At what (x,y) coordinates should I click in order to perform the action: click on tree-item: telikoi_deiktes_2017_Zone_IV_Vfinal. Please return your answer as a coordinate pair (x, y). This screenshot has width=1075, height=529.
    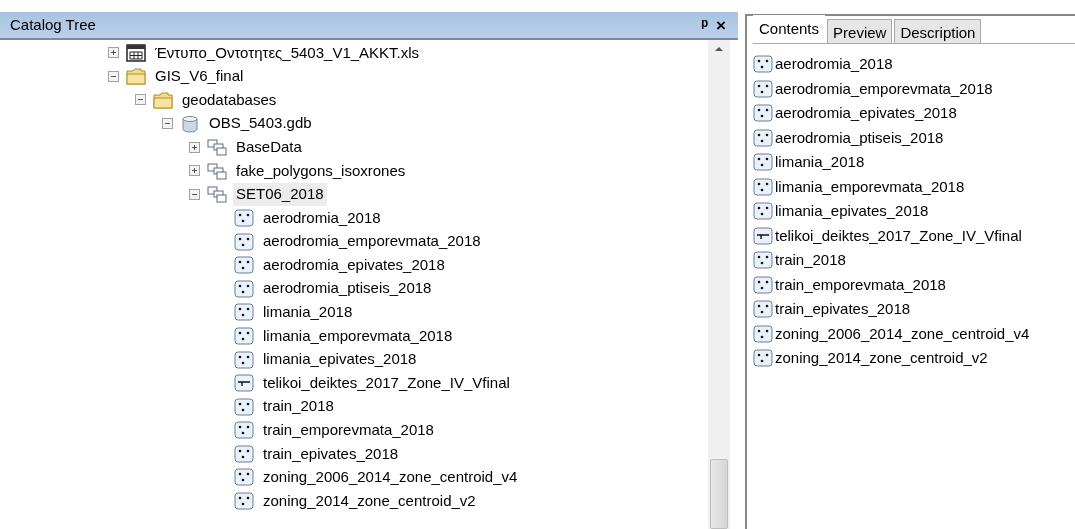
    Looking at the image, I should click on (386, 383).